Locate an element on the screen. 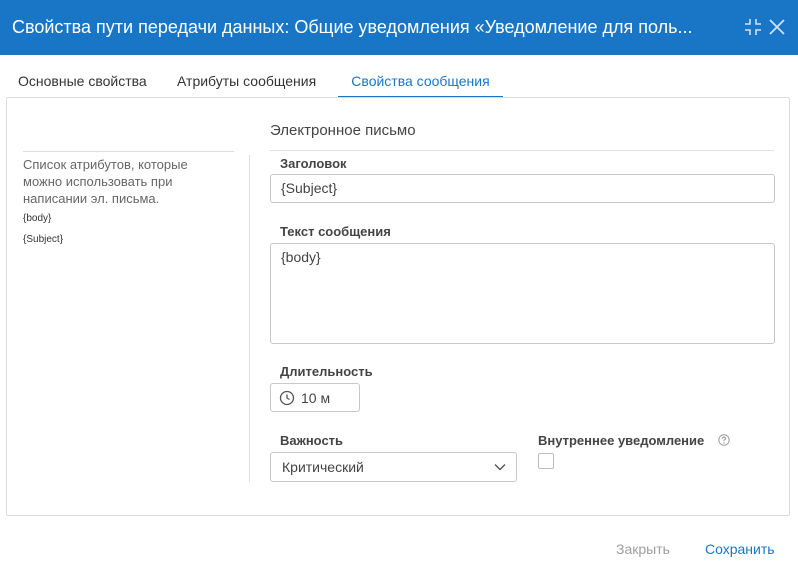 The width and height of the screenshot is (798, 569). duration-label: Длительность is located at coordinates (326, 371).